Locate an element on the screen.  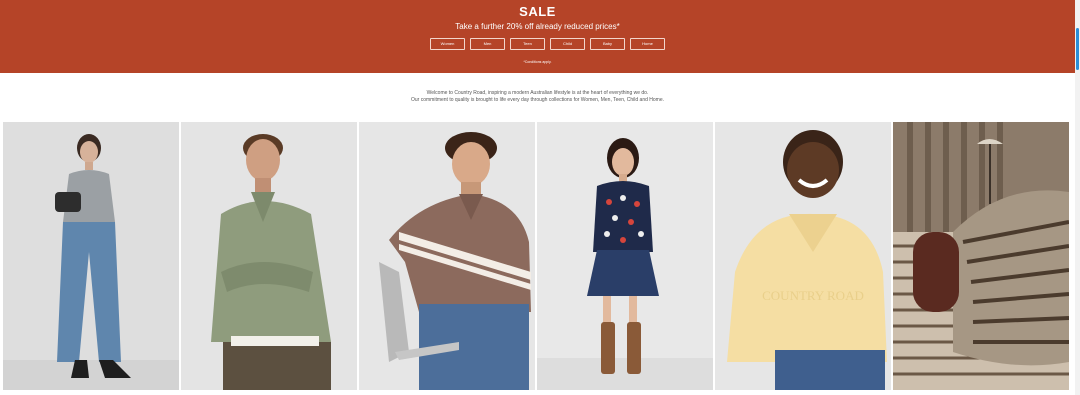
baby-model-image: COUNTRY ROAD is located at coordinates (803, 256).